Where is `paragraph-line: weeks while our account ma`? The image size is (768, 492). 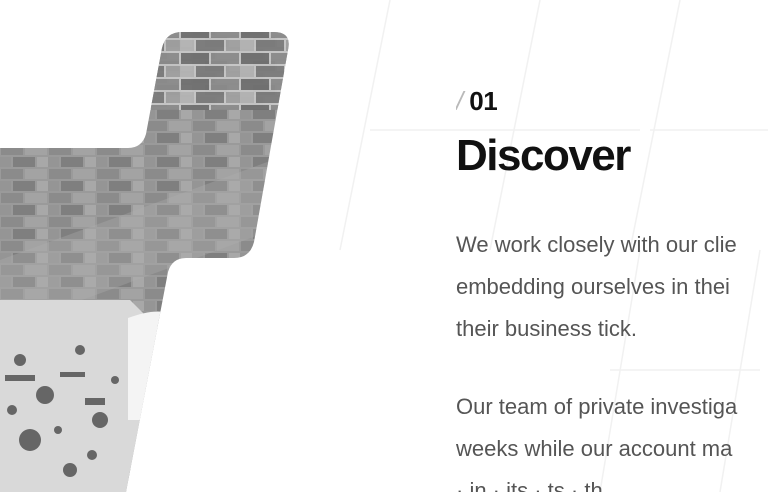
paragraph-line: weeks while our account ma is located at coordinates (594, 448).